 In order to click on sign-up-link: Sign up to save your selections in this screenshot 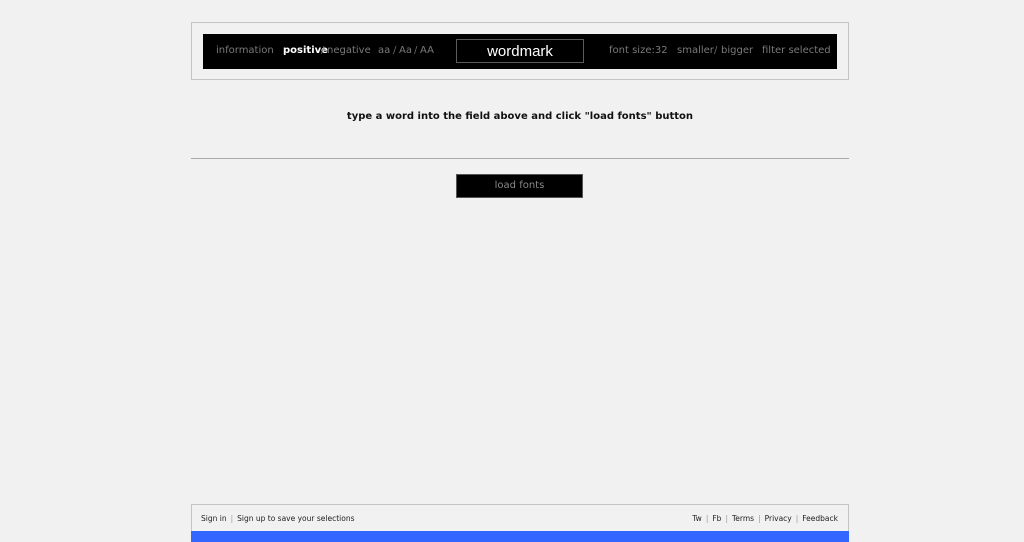, I will do `click(295, 518)`.